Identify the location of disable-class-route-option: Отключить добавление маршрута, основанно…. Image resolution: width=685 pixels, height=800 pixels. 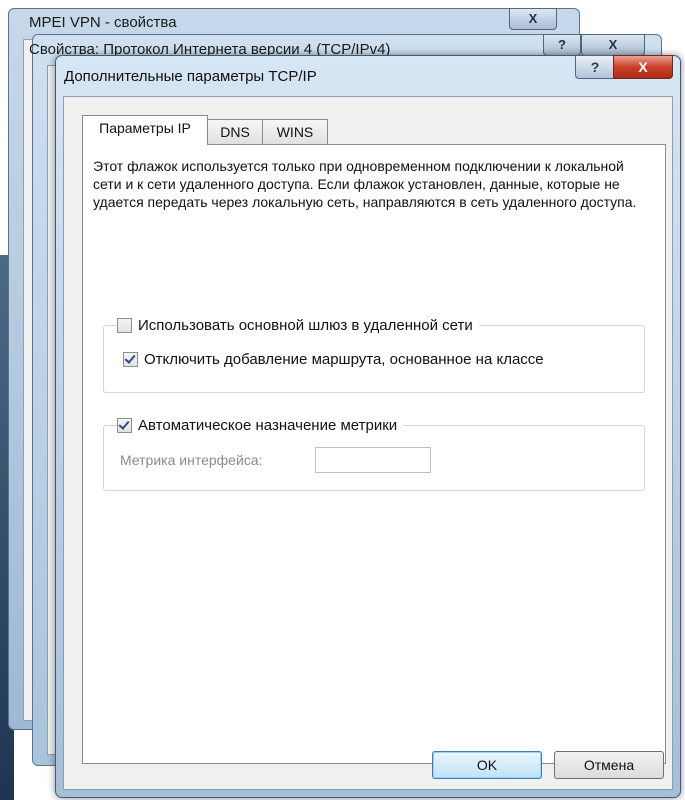
(336, 359).